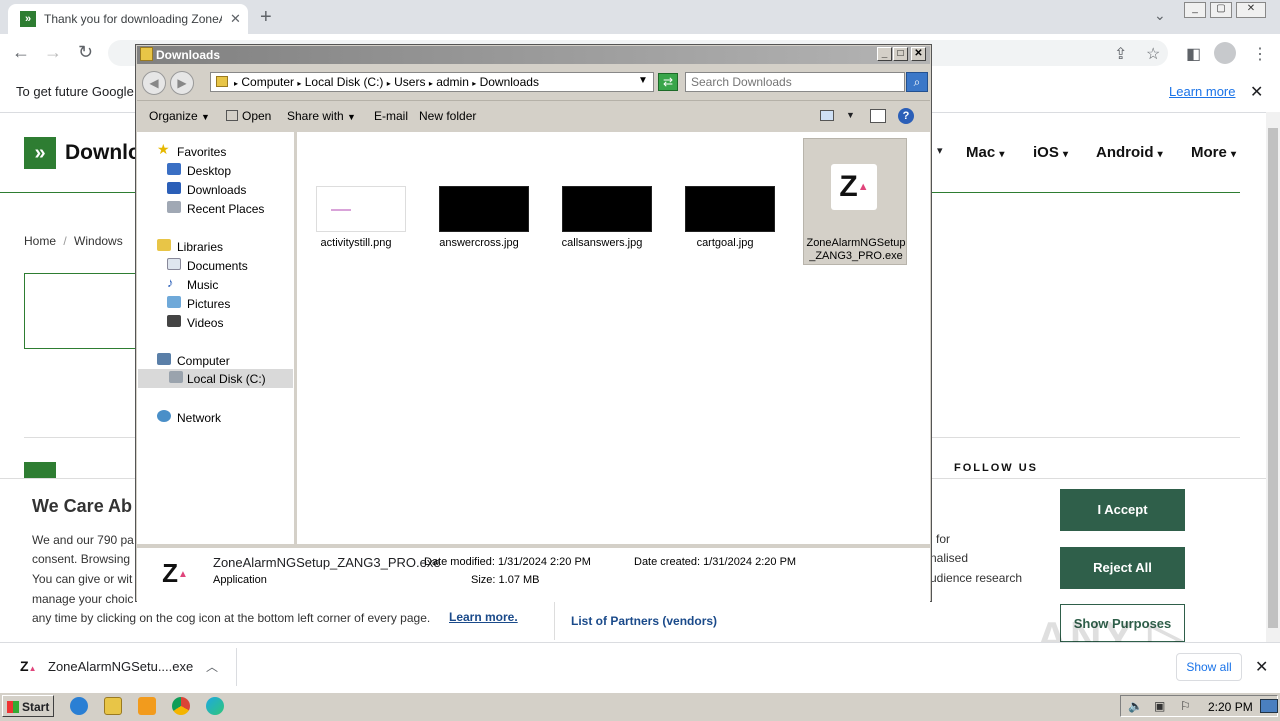  Describe the element at coordinates (1050, 152) in the screenshot. I see `nav-ios: iOS ▾` at that location.